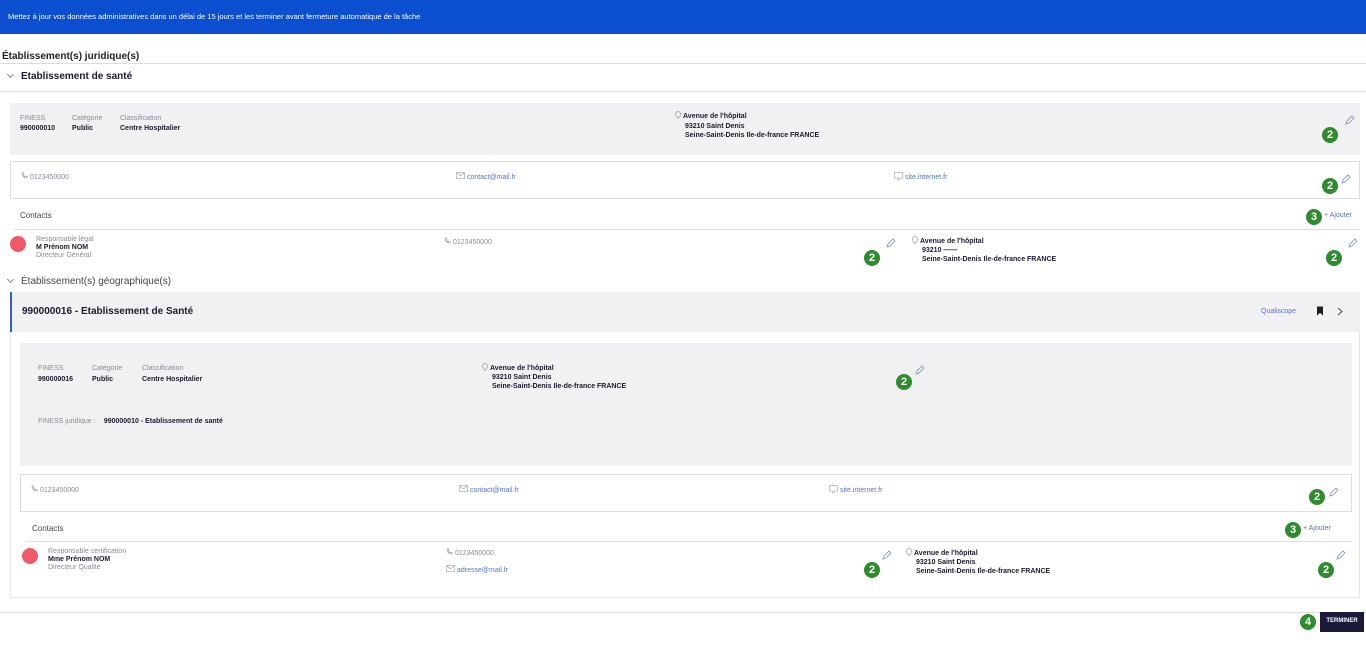 The image size is (1366, 654). I want to click on geo-section-toggle: Établissement(s) géographique(s), so click(89, 281).